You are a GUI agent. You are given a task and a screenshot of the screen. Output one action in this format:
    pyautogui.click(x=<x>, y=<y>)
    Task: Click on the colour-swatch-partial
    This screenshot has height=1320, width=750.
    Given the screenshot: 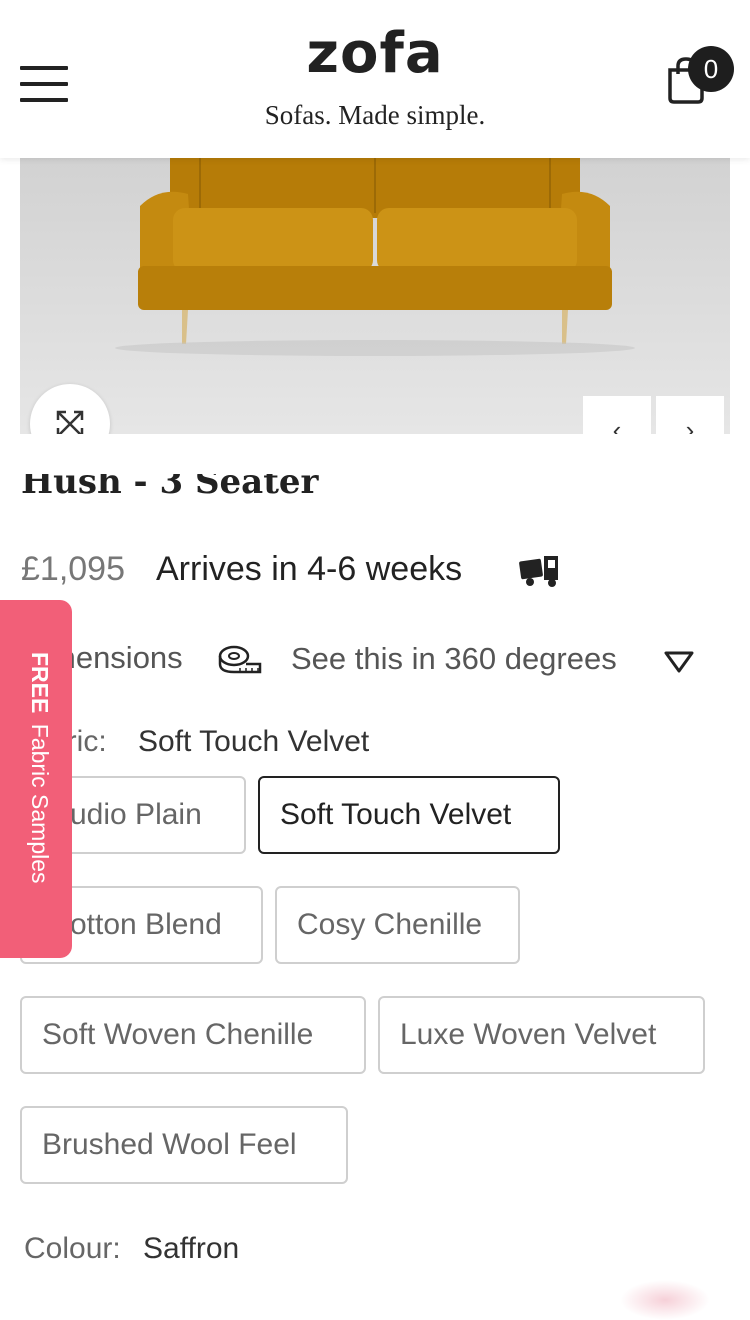 What is the action you would take?
    pyautogui.click(x=665, y=1300)
    